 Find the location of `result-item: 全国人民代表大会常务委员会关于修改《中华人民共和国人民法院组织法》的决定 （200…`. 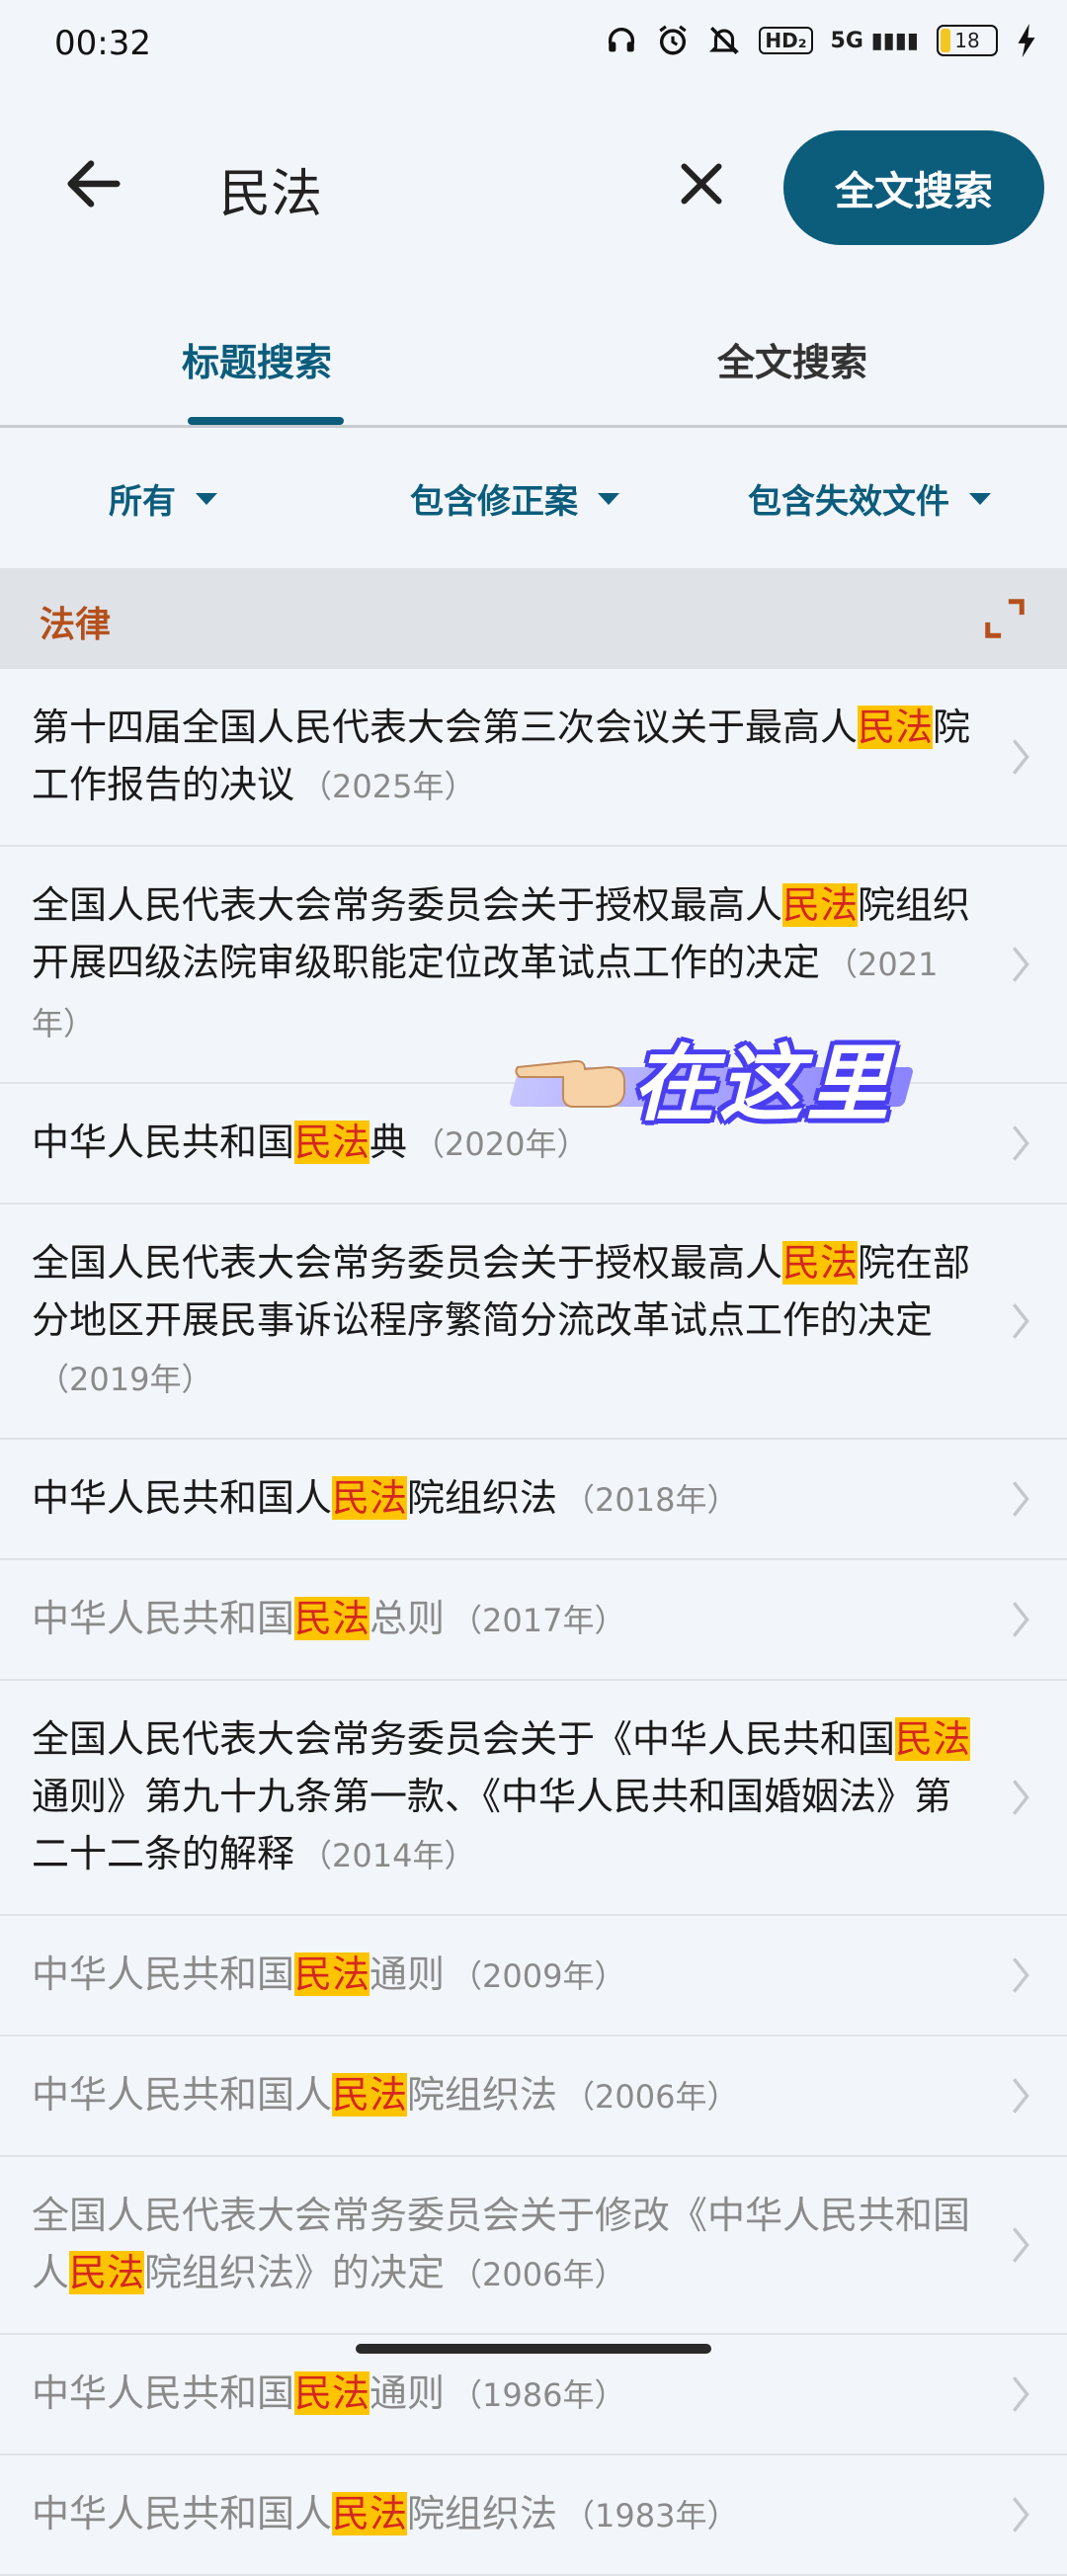

result-item: 全国人民代表大会常务委员会关于修改《中华人民共和国人民法院组织法》的决定 （200… is located at coordinates (533, 2246).